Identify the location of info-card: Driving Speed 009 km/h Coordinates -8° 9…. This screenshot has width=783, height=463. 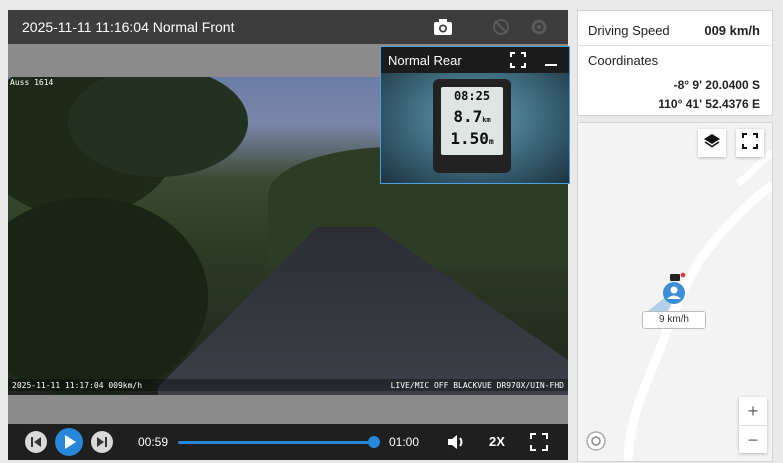
(675, 63).